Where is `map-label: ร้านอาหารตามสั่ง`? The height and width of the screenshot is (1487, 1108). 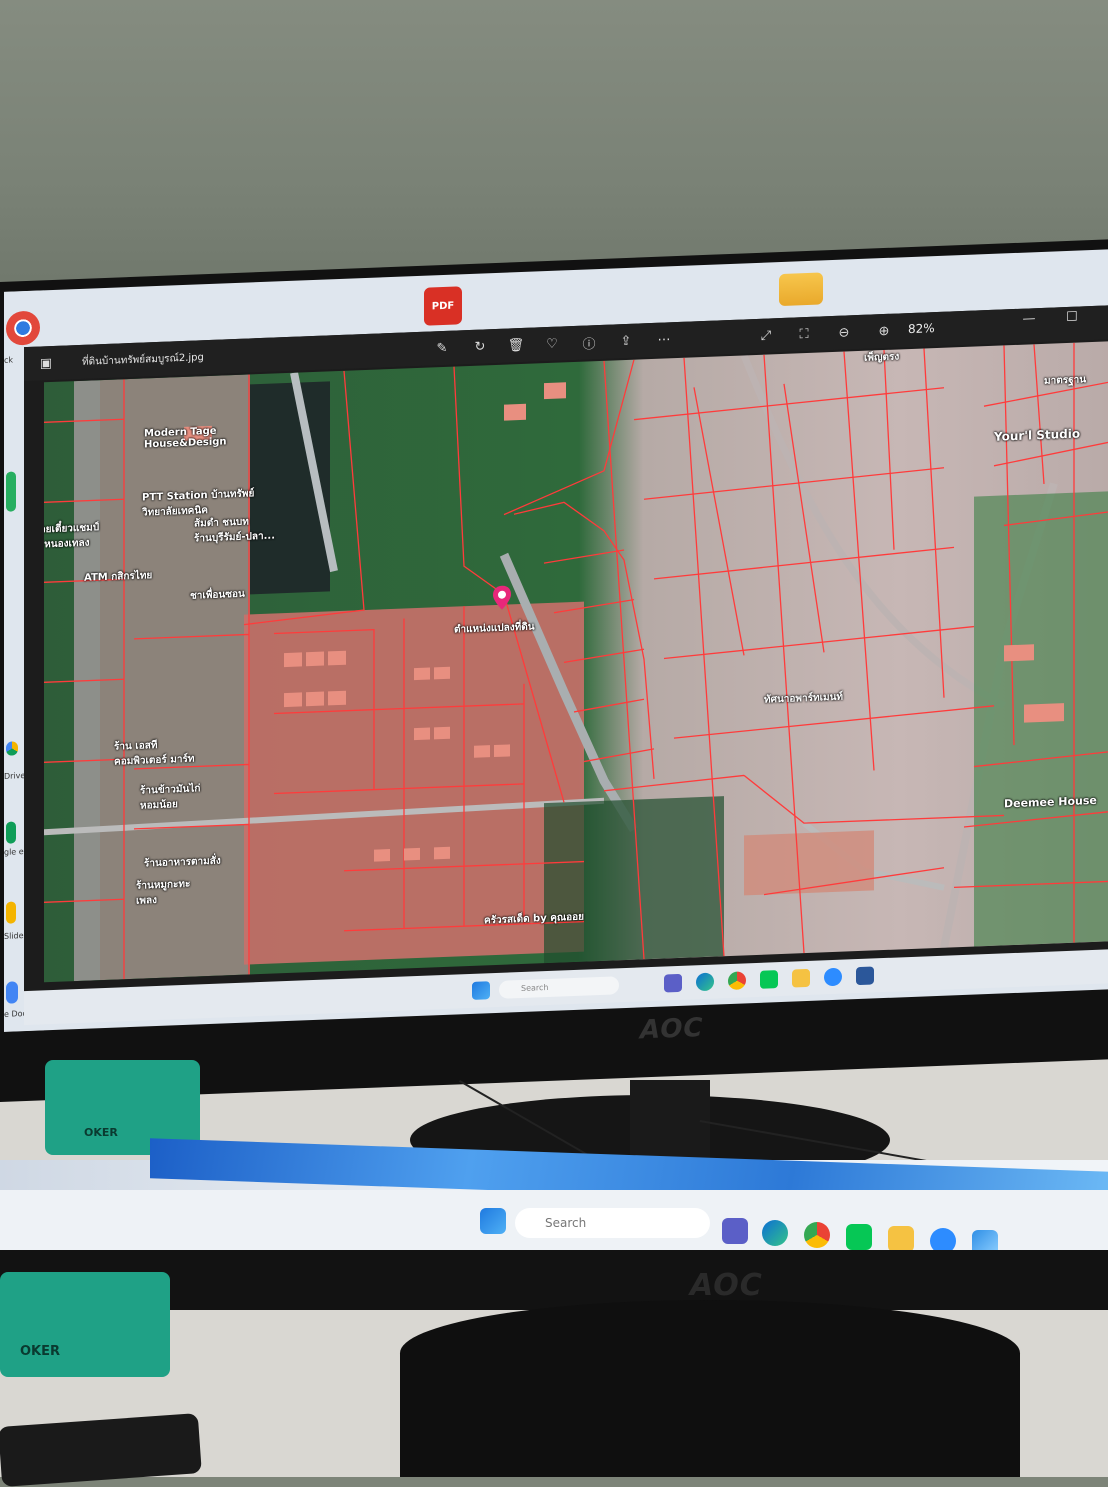
map-label: ร้านอาหารตามสั่ง is located at coordinates (182, 862).